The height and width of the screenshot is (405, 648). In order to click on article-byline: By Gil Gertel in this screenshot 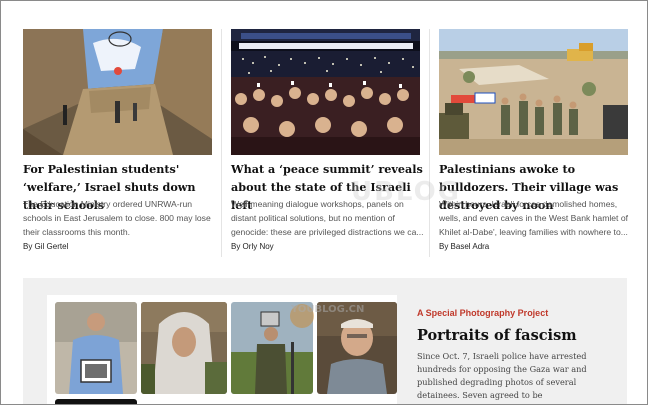, I will do `click(45, 246)`.